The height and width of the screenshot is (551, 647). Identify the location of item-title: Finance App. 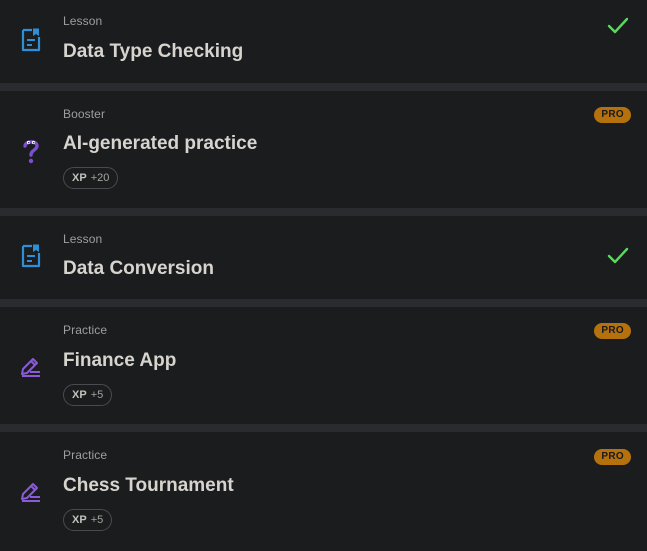
(120, 360).